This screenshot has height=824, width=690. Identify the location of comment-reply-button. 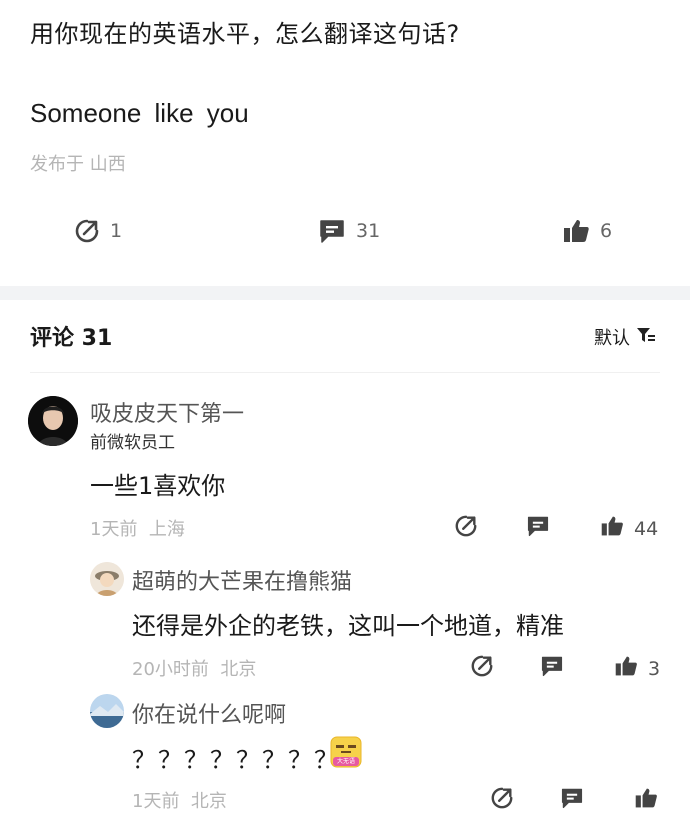
(538, 528).